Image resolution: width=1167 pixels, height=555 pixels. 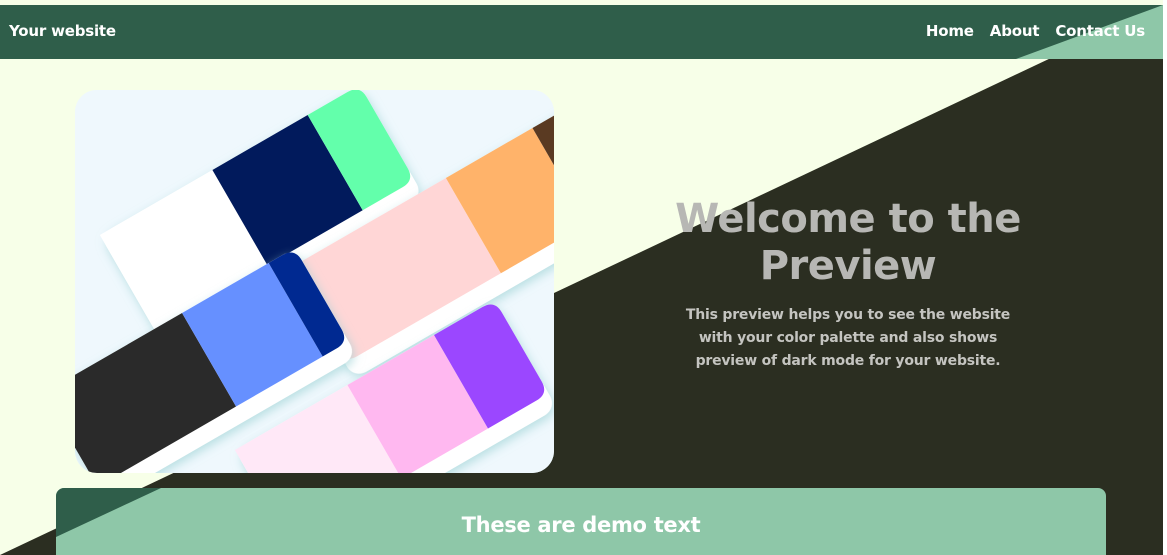 I want to click on nav-link-about: About, so click(x=1015, y=31).